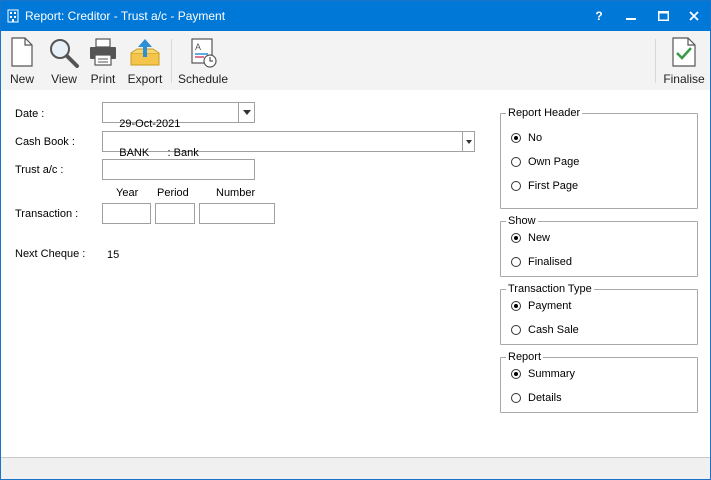  What do you see at coordinates (50, 254) in the screenshot?
I see `next-cheque-label: Next Cheque :` at bounding box center [50, 254].